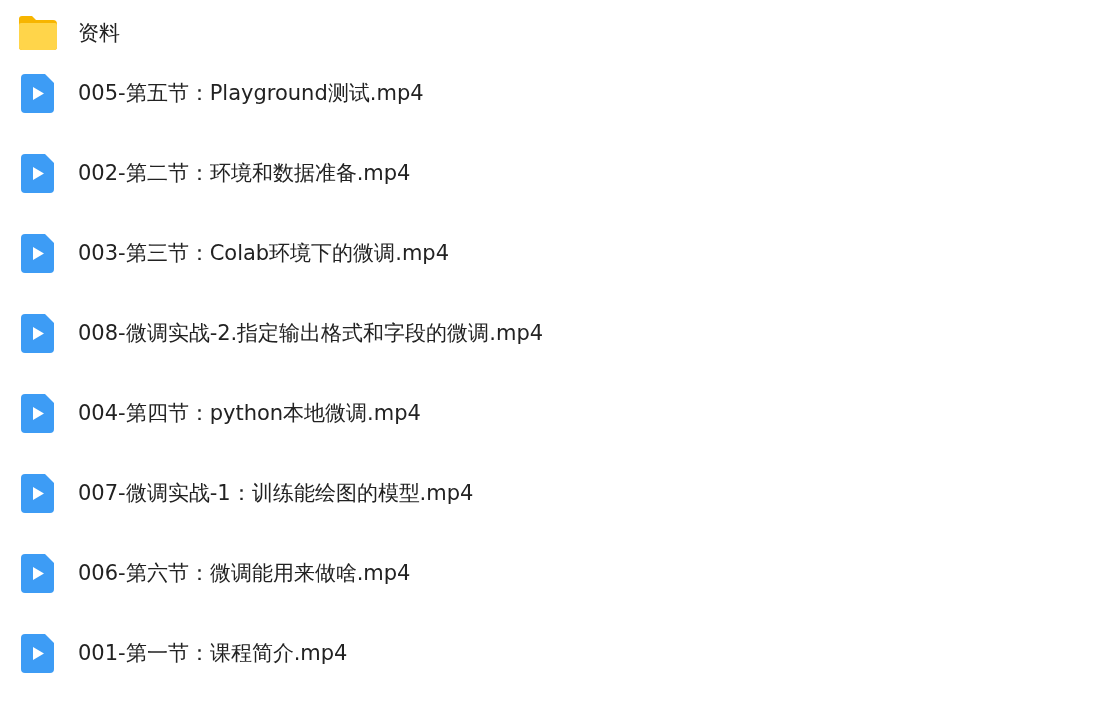  What do you see at coordinates (249, 413) in the screenshot?
I see `file-name: 004-第四节：python本地微调.mp4` at bounding box center [249, 413].